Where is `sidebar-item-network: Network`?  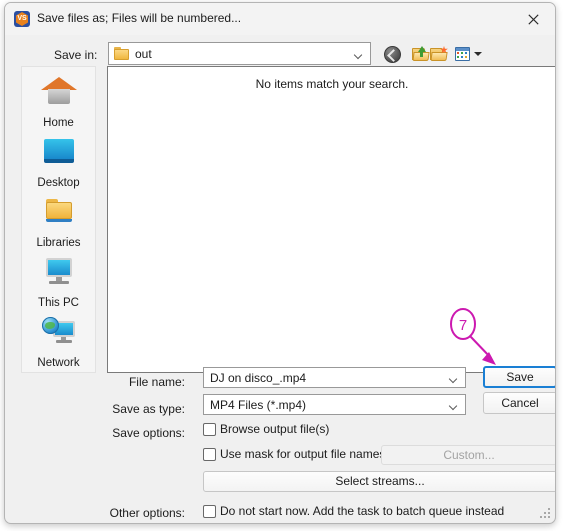 sidebar-item-network: Network is located at coordinates (58, 341).